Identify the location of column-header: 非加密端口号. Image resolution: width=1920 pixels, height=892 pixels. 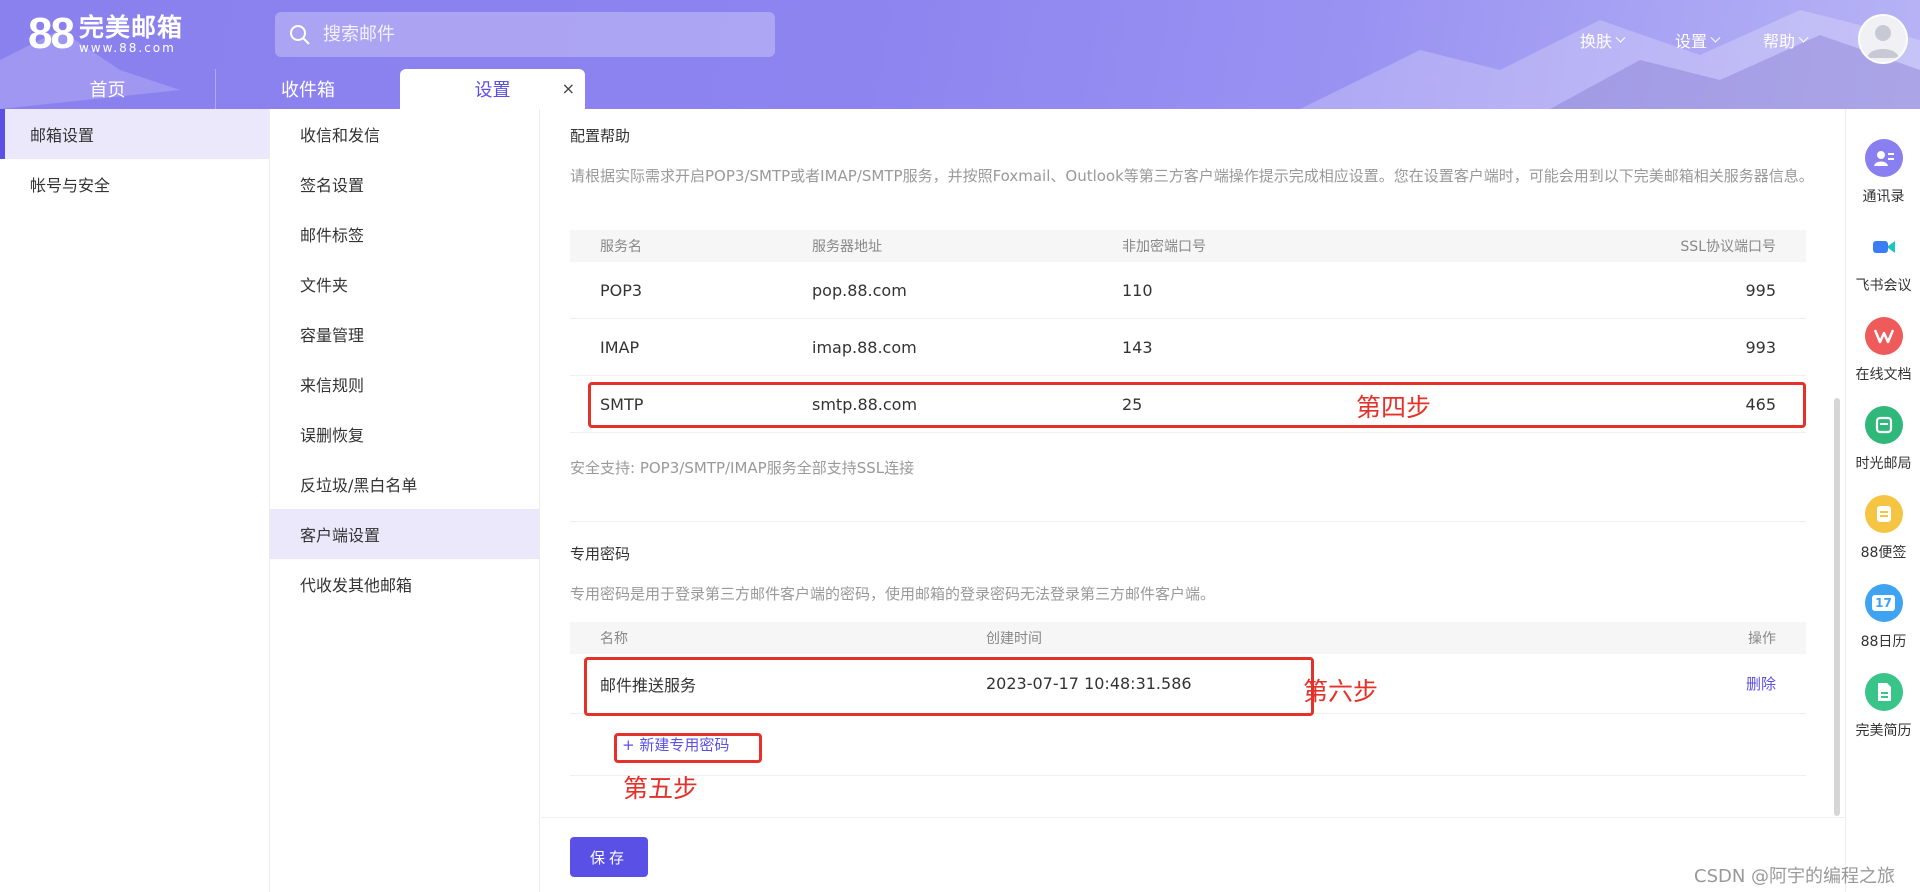
(1164, 247).